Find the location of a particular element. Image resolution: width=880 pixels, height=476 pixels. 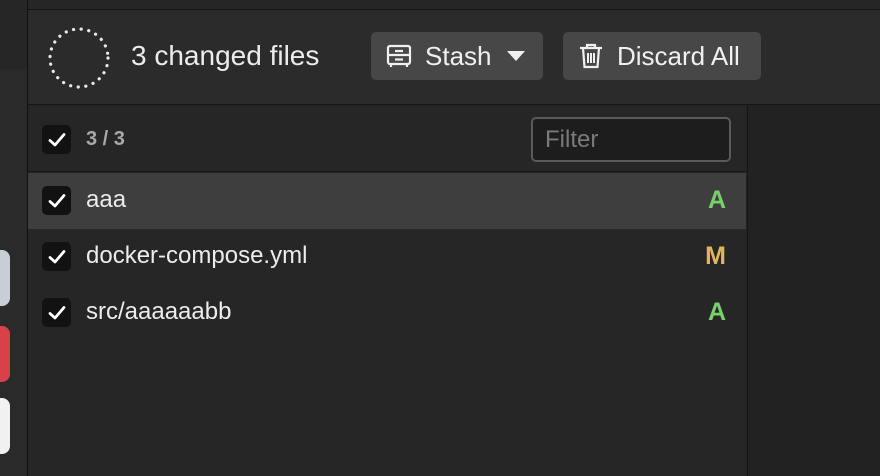

file-row: src/aaaaaabb A is located at coordinates (387, 313).